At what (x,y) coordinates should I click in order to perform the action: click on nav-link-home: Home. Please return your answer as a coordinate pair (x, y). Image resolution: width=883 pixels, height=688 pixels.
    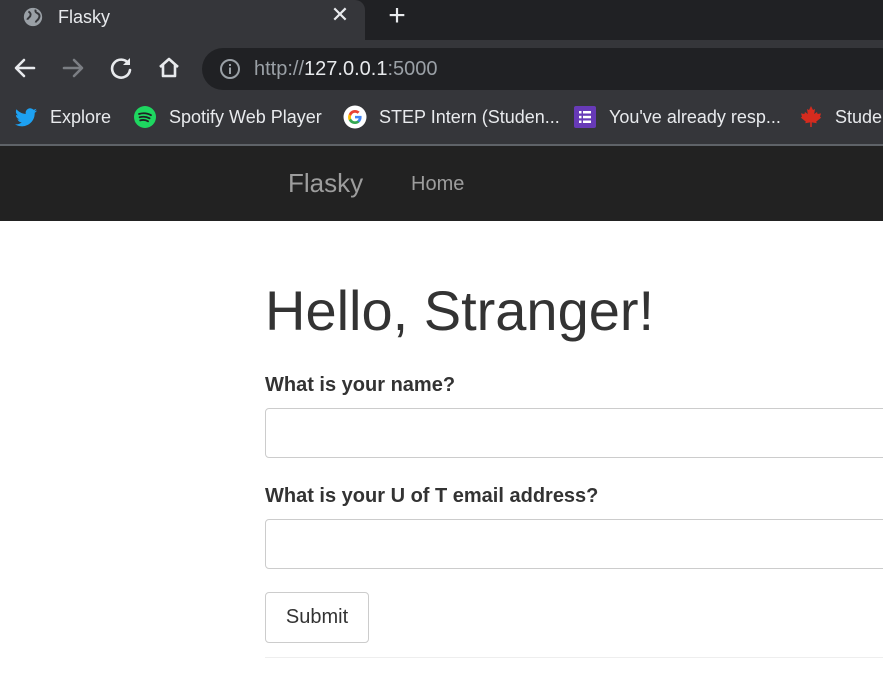
    Looking at the image, I should click on (437, 184).